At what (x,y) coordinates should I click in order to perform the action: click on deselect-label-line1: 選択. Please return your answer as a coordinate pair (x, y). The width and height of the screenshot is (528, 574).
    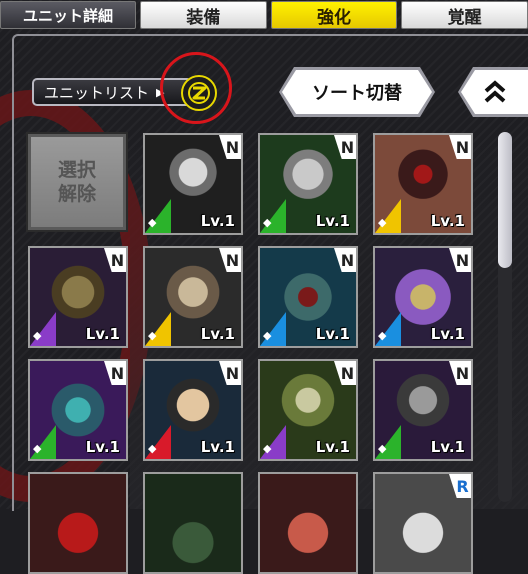
    Looking at the image, I should click on (76, 170).